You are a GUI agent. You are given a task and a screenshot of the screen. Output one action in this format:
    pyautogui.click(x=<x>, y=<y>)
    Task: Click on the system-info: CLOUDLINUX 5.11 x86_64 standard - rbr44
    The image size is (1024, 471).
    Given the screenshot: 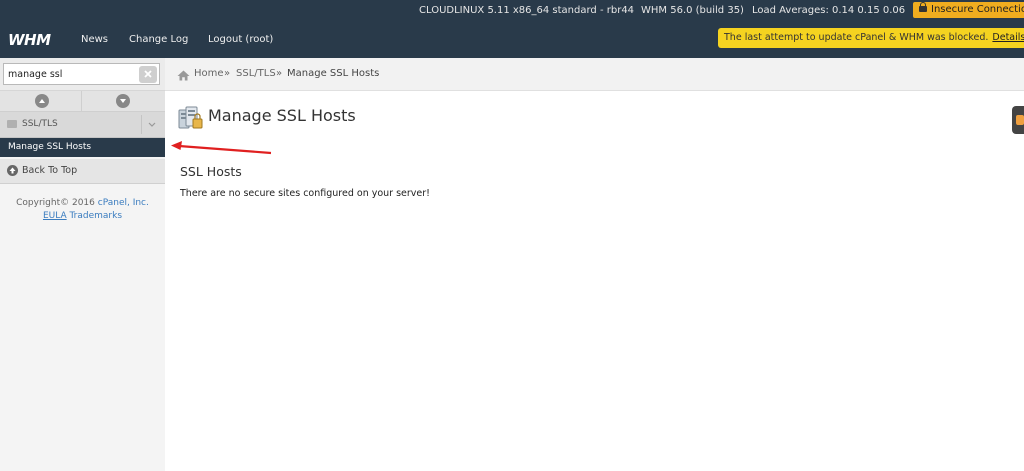 What is the action you would take?
    pyautogui.click(x=527, y=10)
    